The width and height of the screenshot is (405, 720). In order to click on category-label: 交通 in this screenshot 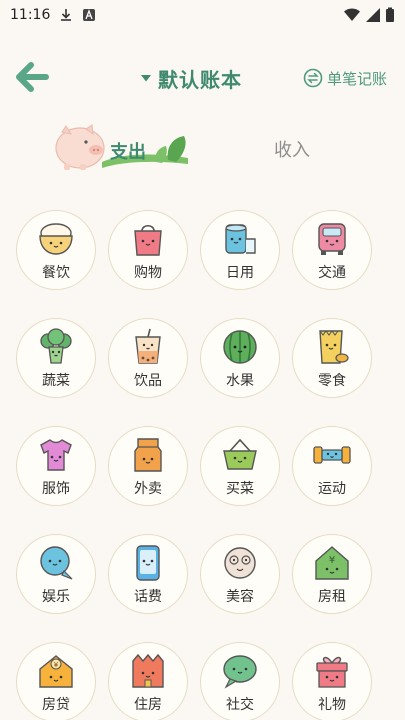, I will do `click(332, 273)`.